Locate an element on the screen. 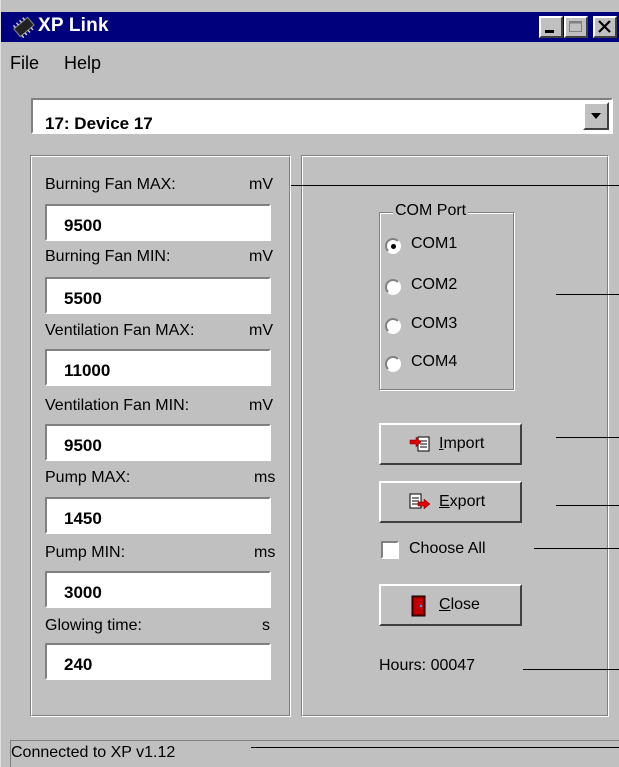  menu-file: File is located at coordinates (24, 63).